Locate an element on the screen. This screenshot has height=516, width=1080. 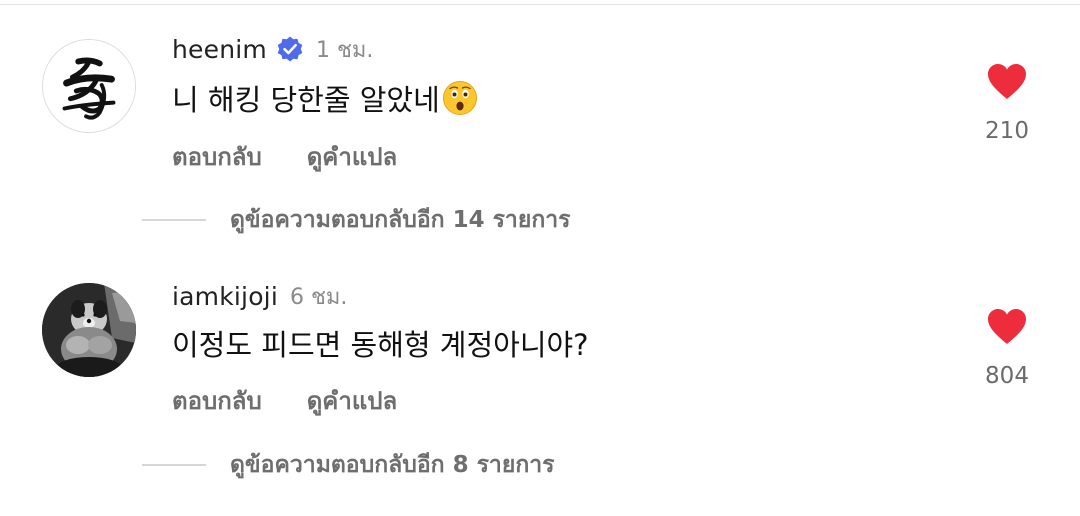
view-replies-button: ดูข้อความตอบกลับอีก 14 รายการ is located at coordinates (356, 220).